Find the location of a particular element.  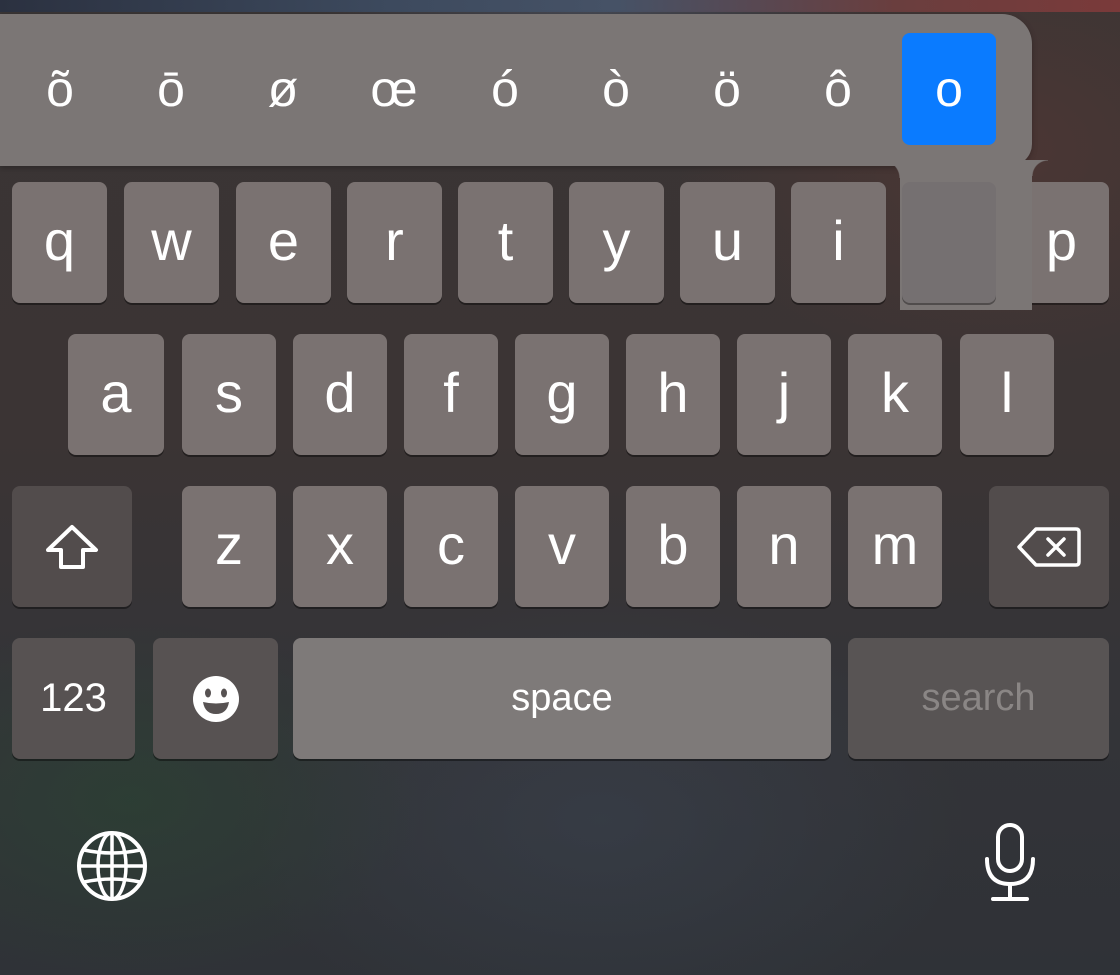

key-label: g is located at coordinates (562, 392).